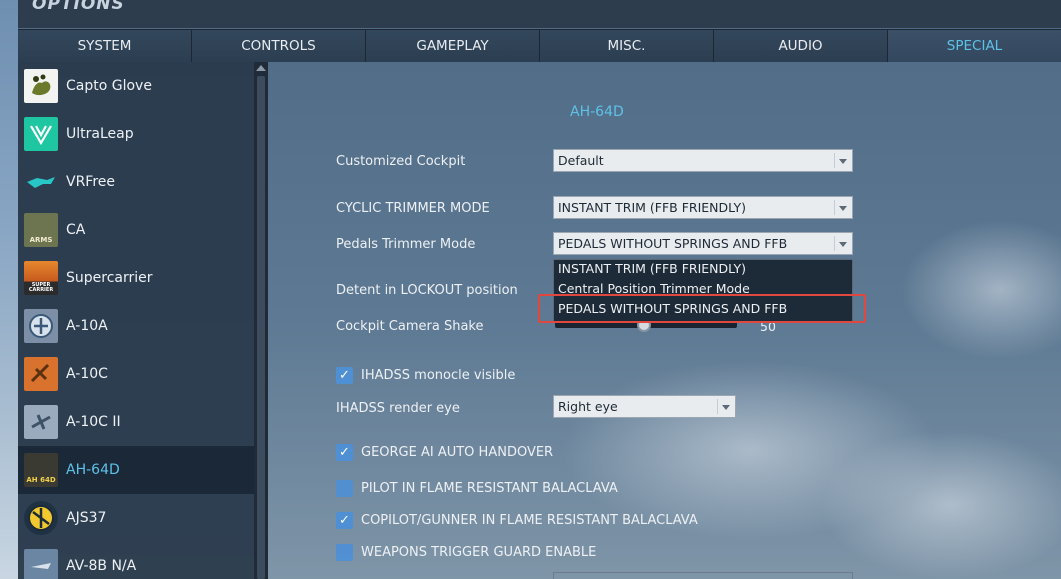  I want to click on sidebar-item-ah64d: AH 64D AH-64D, so click(136, 470).